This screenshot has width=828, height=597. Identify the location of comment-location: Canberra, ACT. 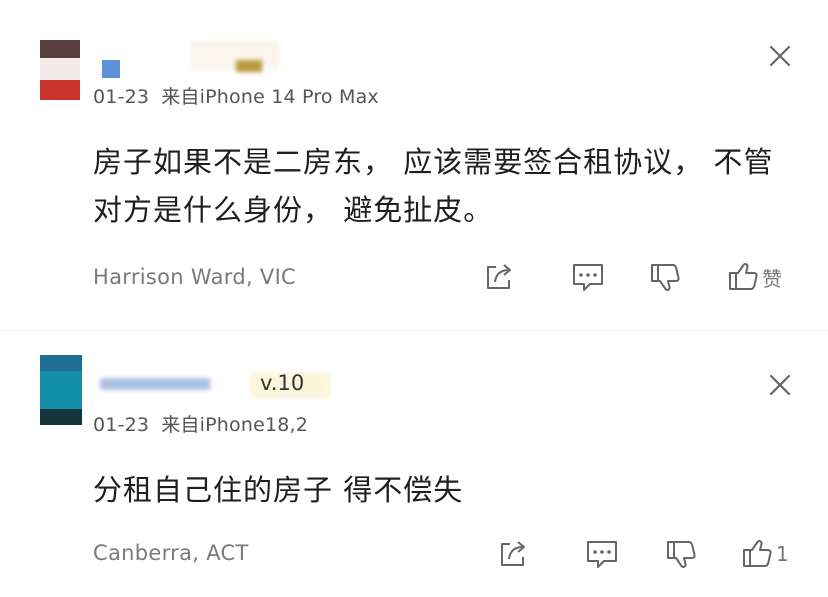
(171, 553).